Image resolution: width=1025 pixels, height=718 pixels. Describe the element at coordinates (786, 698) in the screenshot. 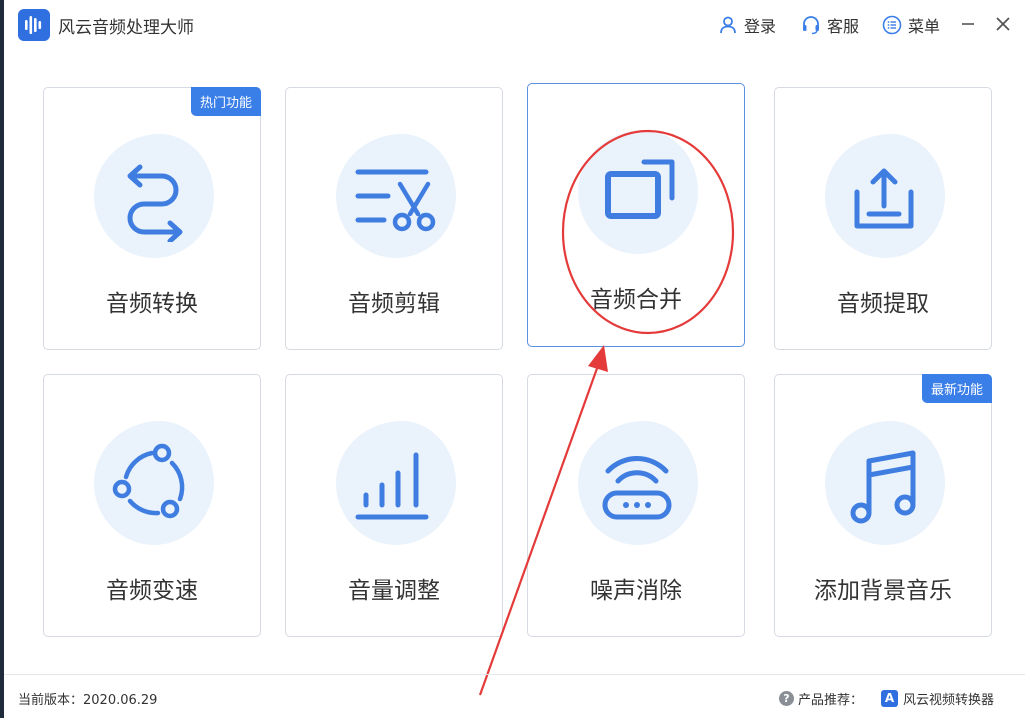

I see `help-icon: ?` at that location.